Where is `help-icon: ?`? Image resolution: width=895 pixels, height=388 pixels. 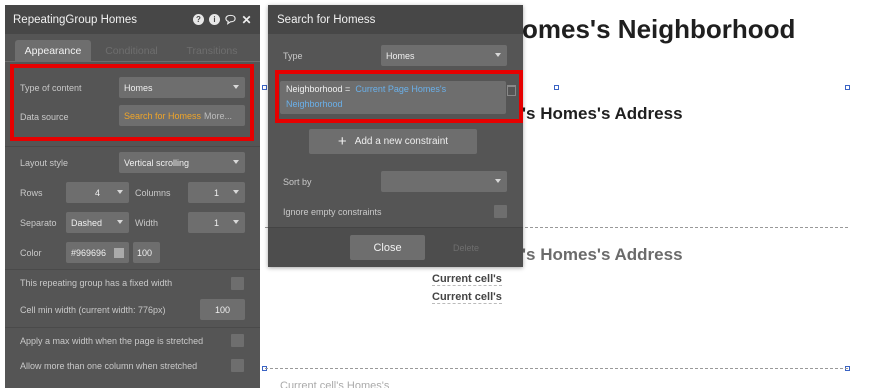
help-icon: ? is located at coordinates (198, 19).